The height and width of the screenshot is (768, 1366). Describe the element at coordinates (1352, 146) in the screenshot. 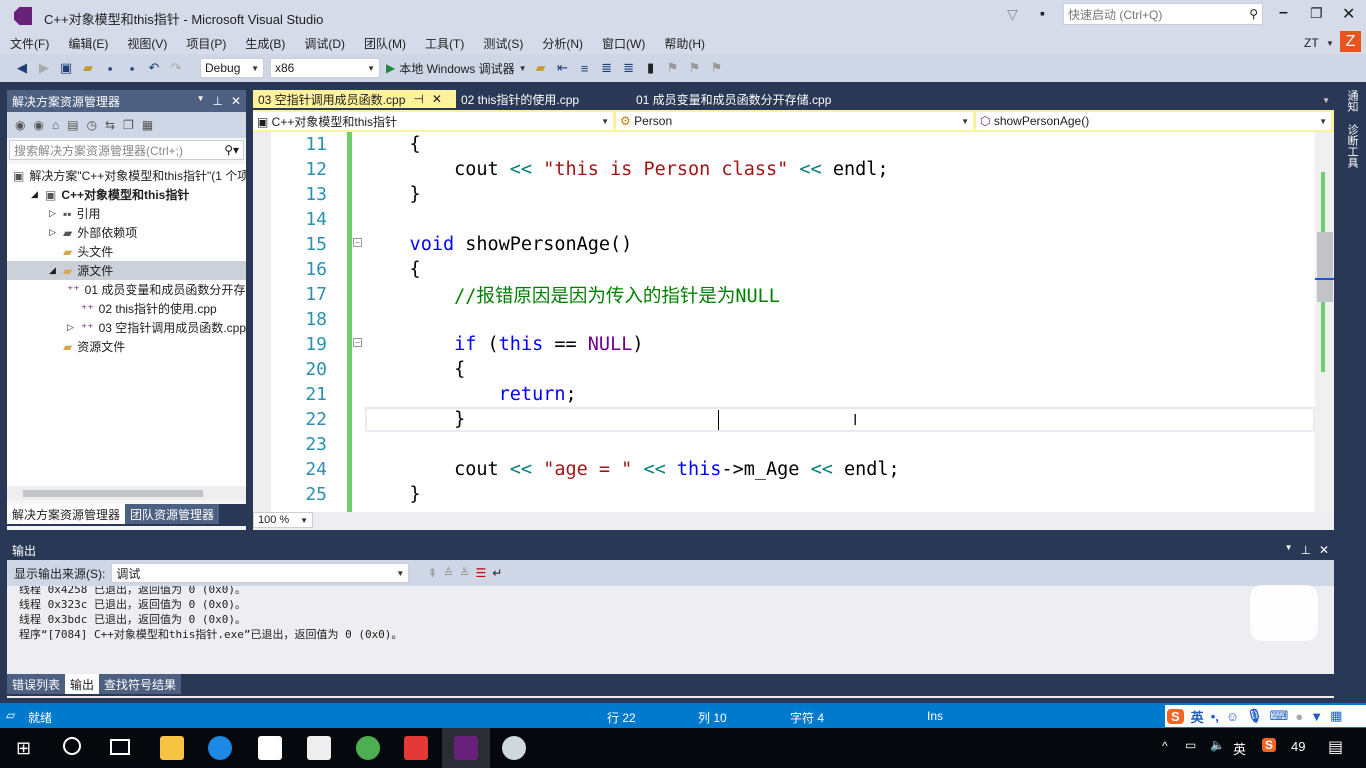

I see `right-tab-diagnostics: 诊断工具` at that location.